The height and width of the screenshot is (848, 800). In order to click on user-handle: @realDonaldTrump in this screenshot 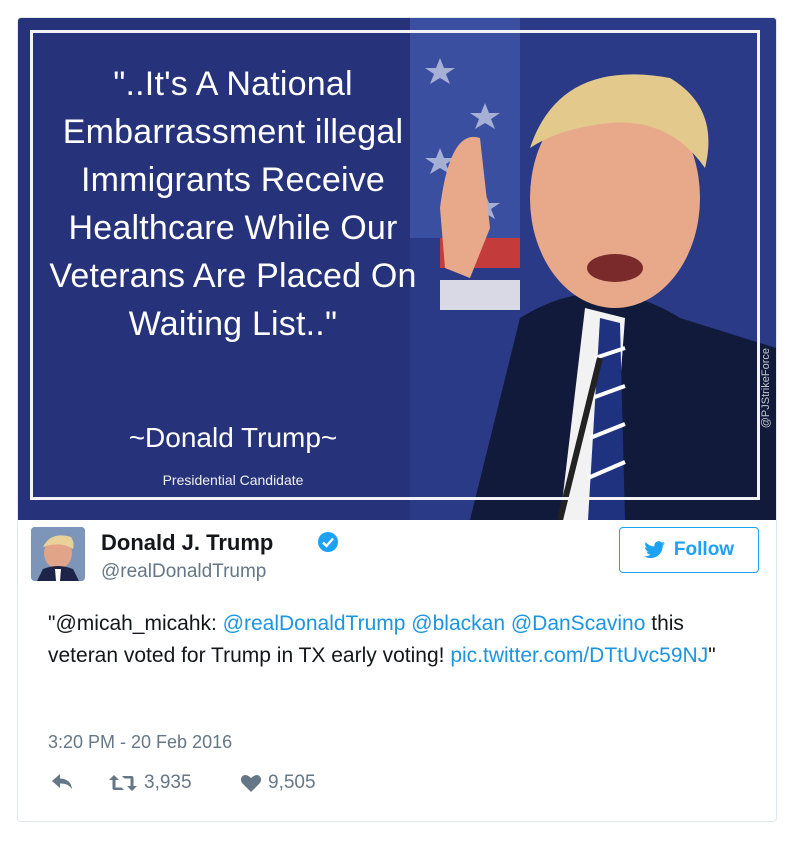, I will do `click(183, 572)`.